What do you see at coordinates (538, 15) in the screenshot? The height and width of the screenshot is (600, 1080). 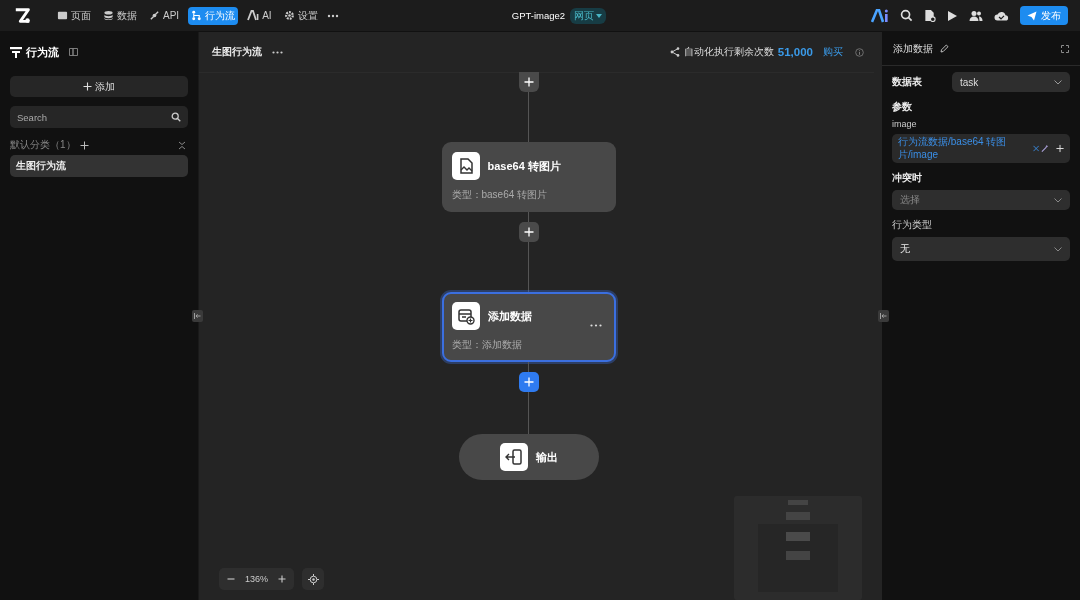 I see `app-title: GPT-image2` at bounding box center [538, 15].